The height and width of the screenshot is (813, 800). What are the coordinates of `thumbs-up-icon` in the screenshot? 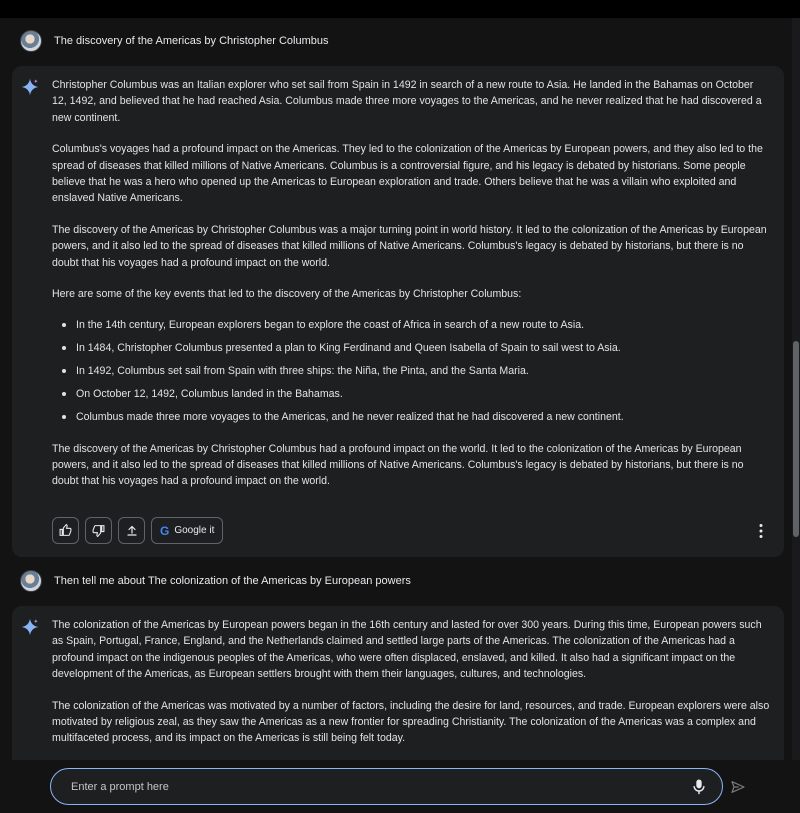 It's located at (65, 530).